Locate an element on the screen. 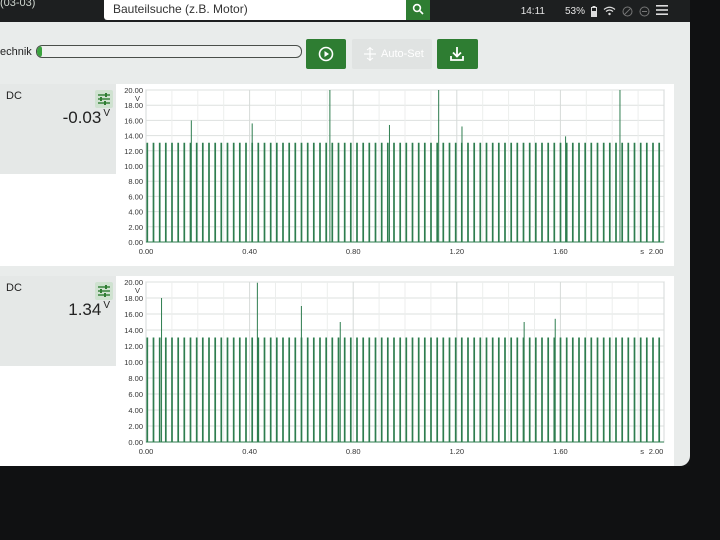 This screenshot has height=540, width=720. download-button is located at coordinates (457, 54).